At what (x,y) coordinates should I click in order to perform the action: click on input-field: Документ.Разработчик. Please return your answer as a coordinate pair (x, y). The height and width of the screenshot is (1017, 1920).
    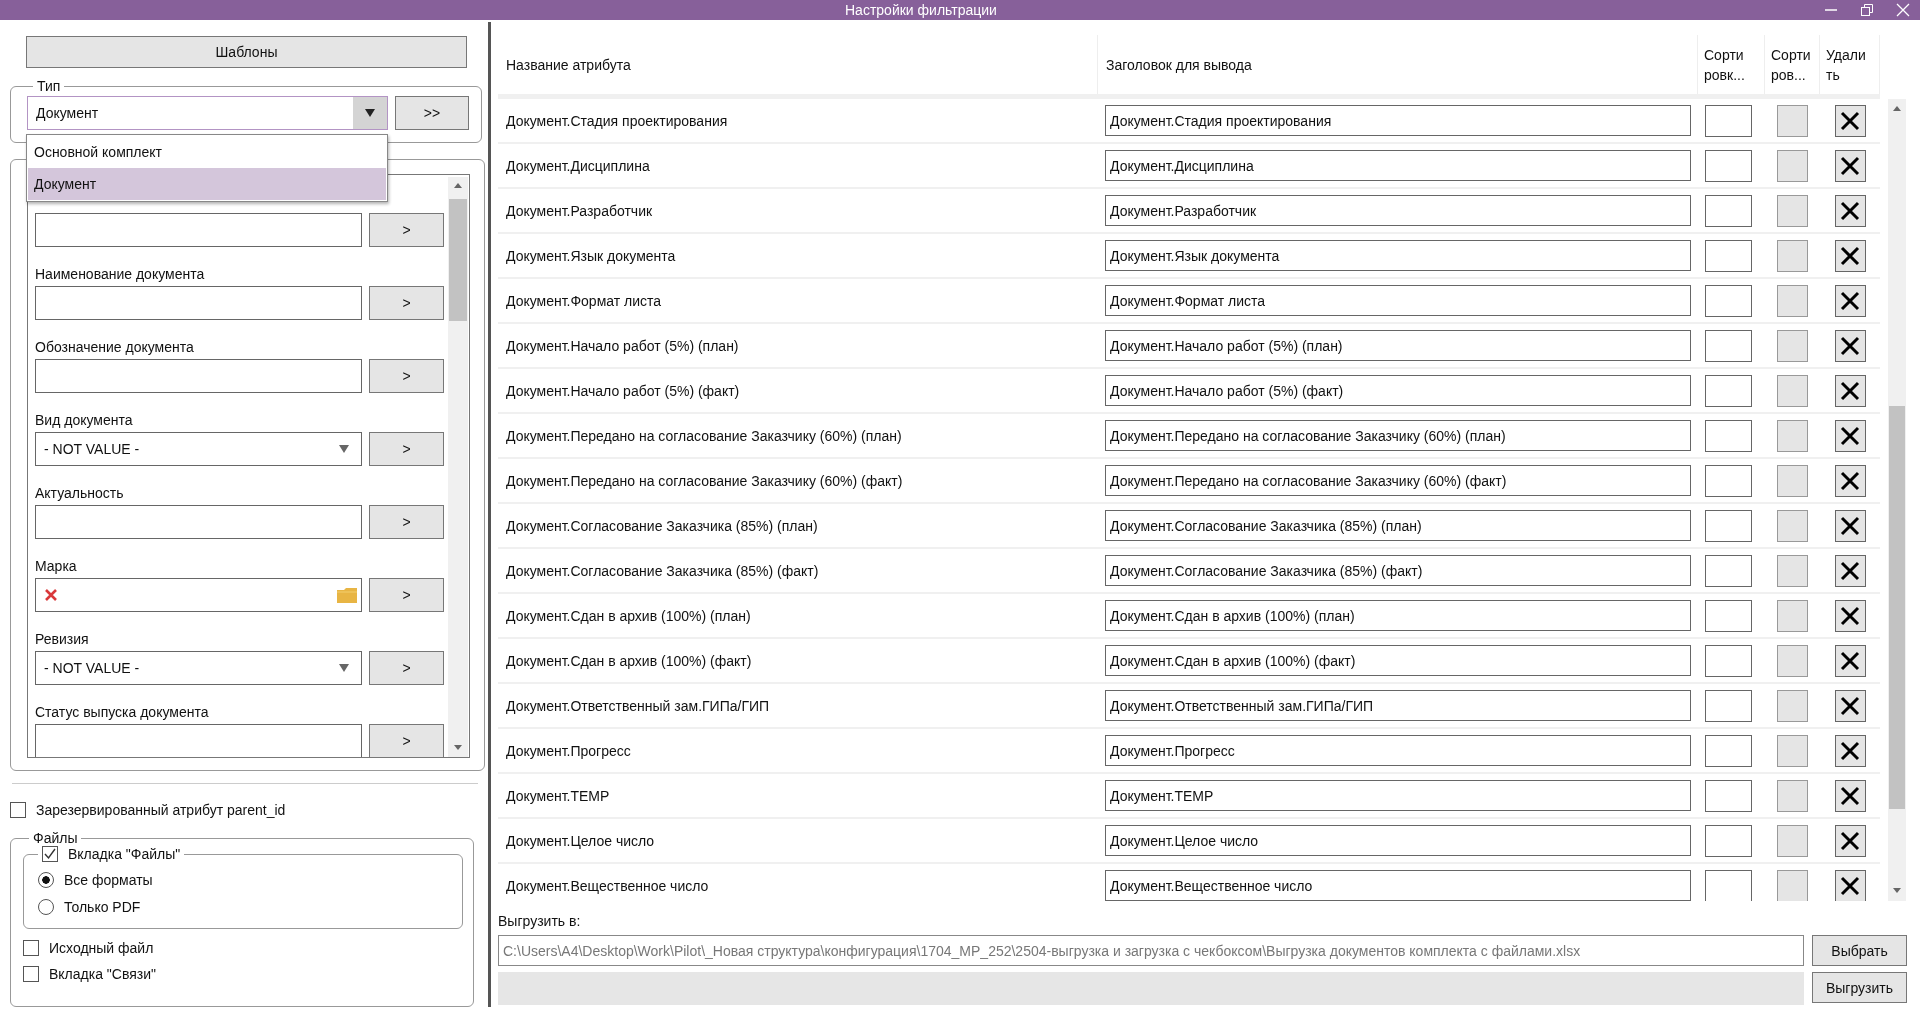
    Looking at the image, I should click on (1398, 210).